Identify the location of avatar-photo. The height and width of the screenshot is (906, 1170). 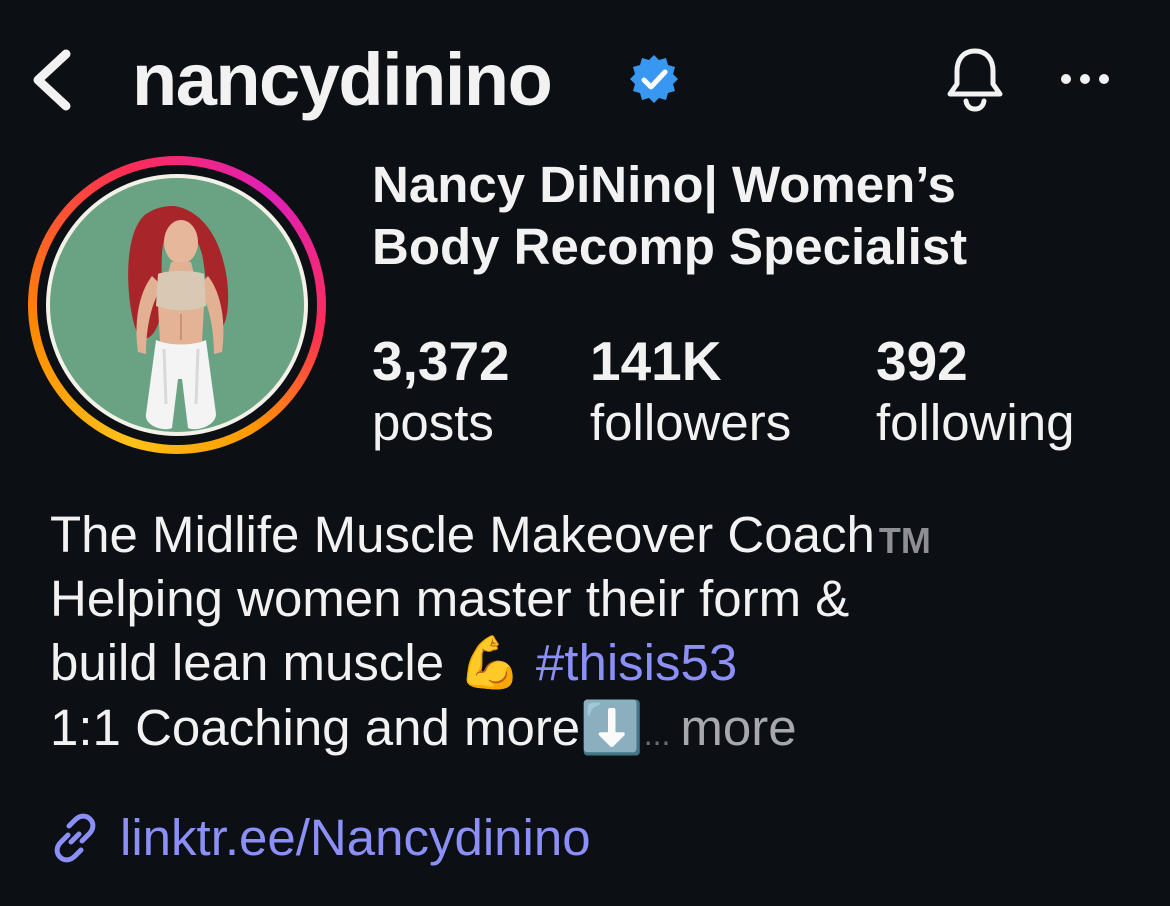
(177, 305).